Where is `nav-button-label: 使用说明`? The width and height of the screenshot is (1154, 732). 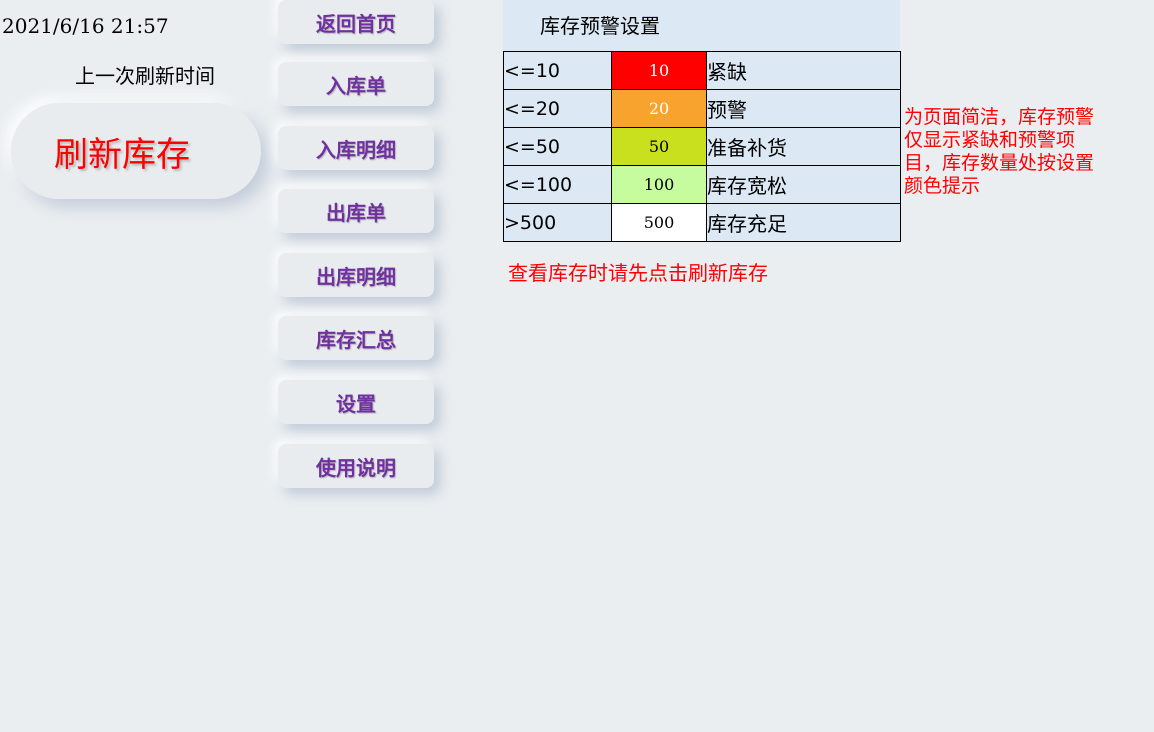
nav-button-label: 使用说明 is located at coordinates (356, 467).